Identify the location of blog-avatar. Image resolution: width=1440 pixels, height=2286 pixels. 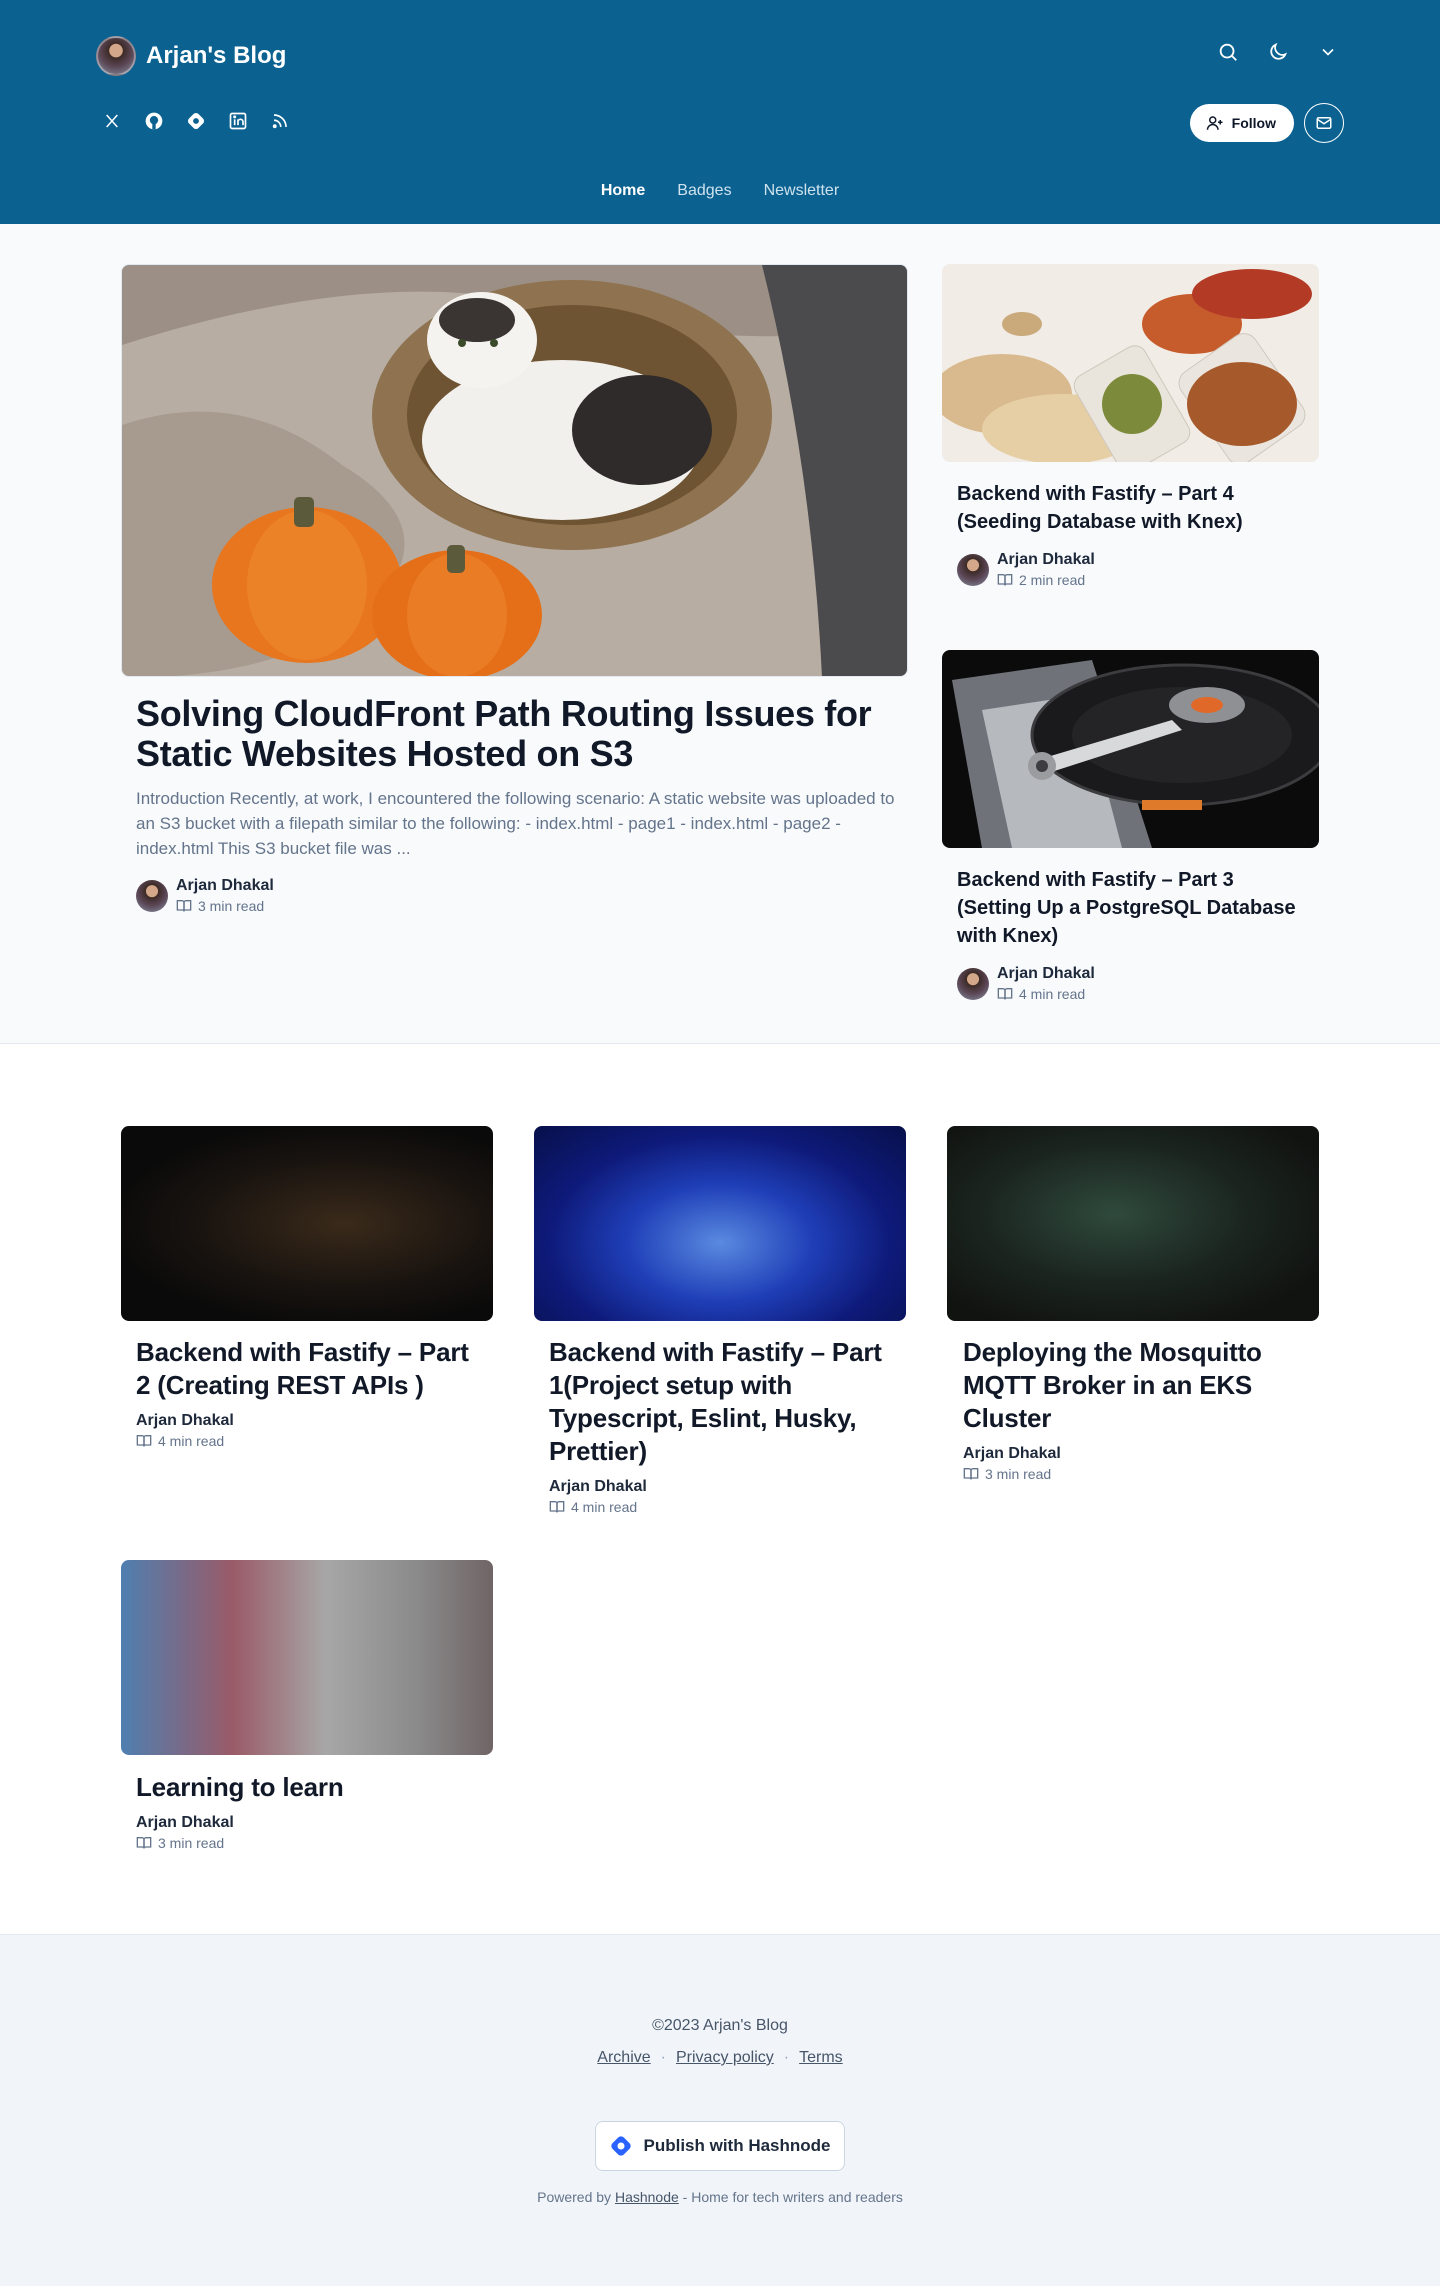
(116, 56).